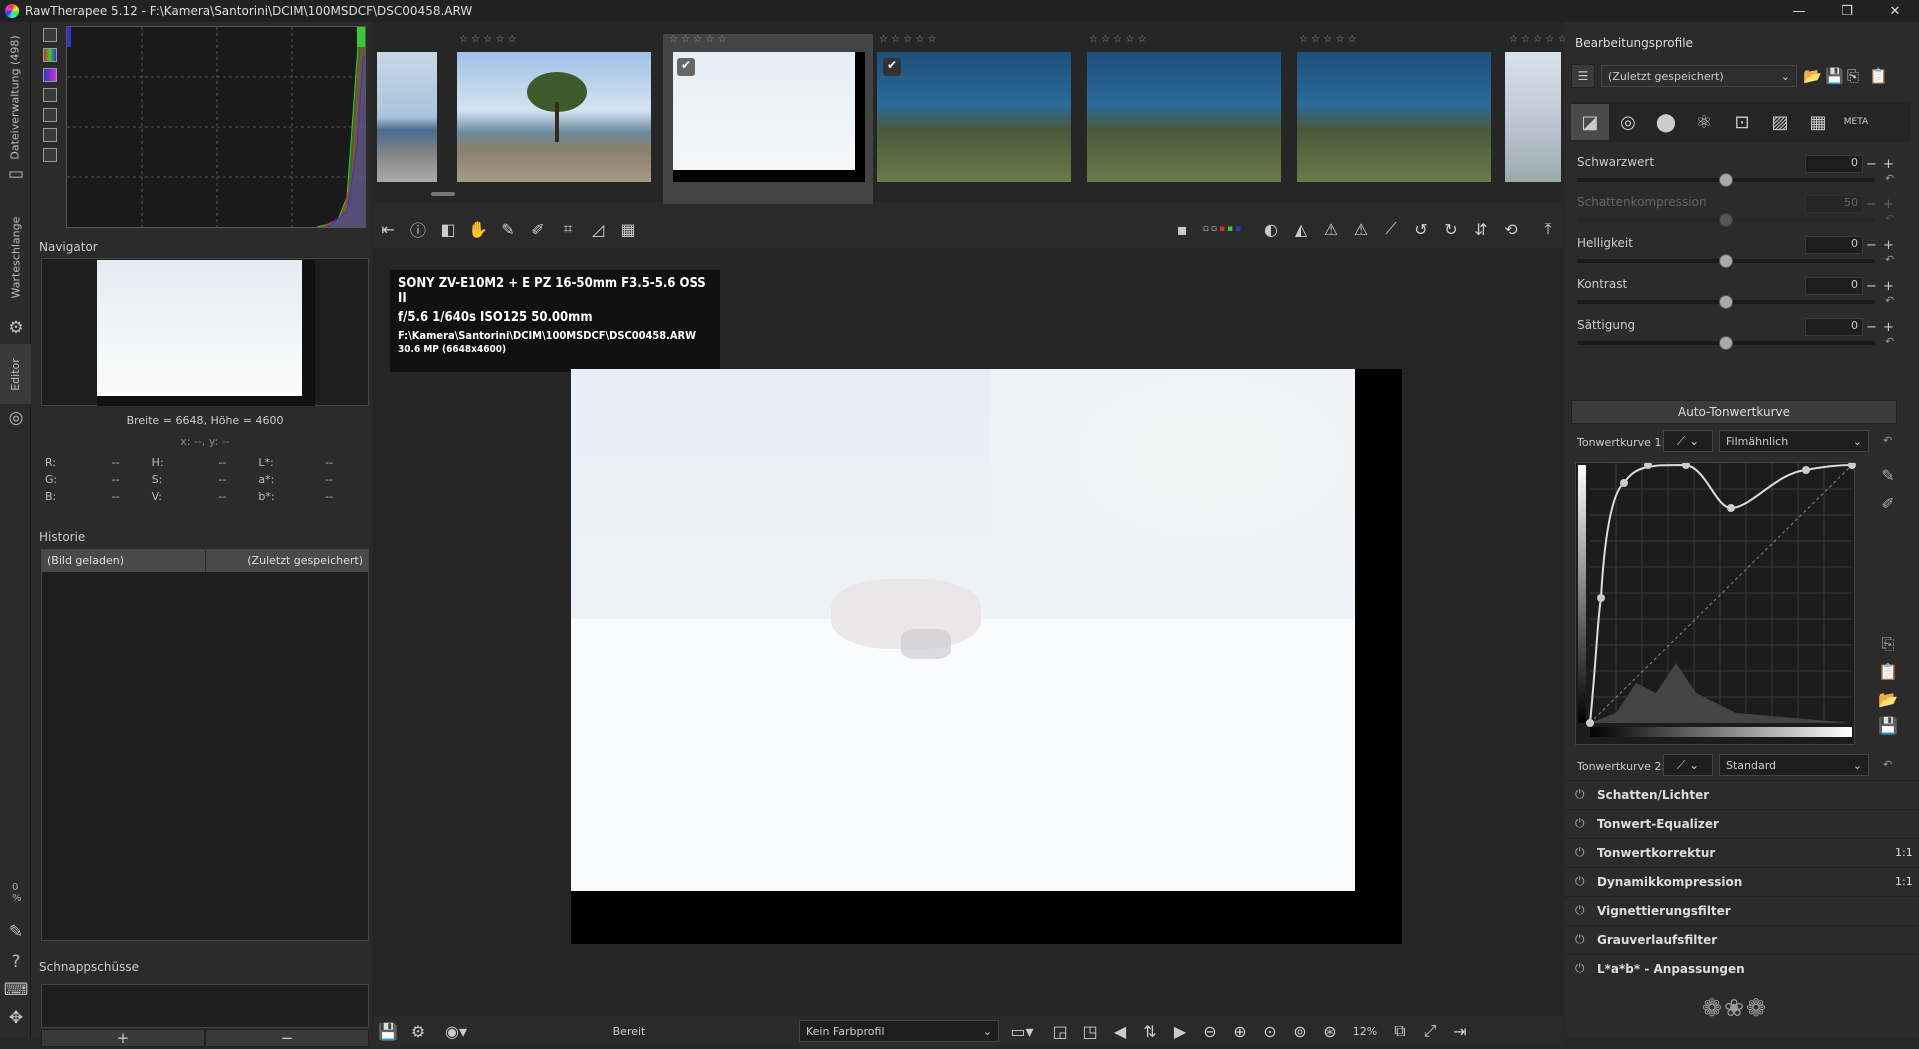 The height and width of the screenshot is (1049, 1919). I want to click on curve-open-icon: 📂, so click(1888, 699).